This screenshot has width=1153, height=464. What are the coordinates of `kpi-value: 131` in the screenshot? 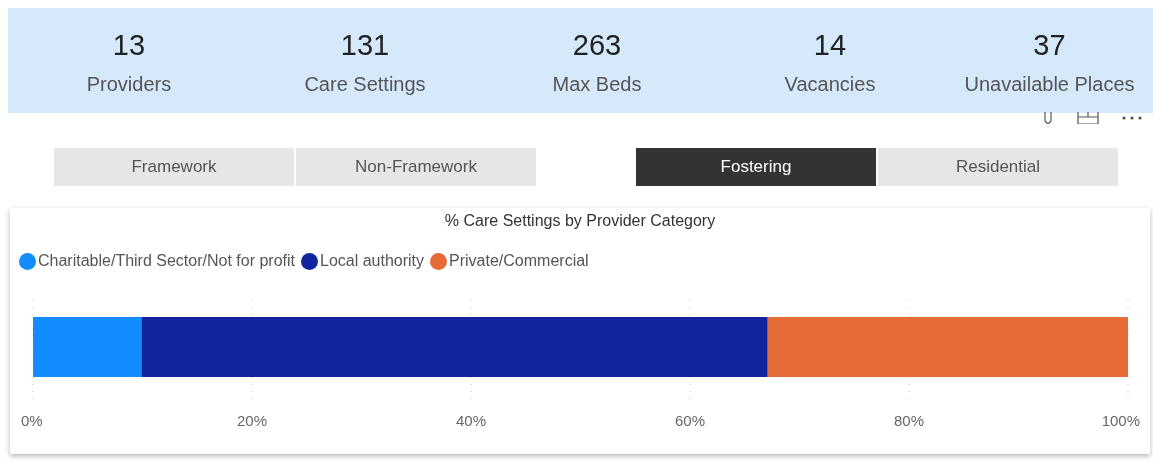 It's located at (365, 45).